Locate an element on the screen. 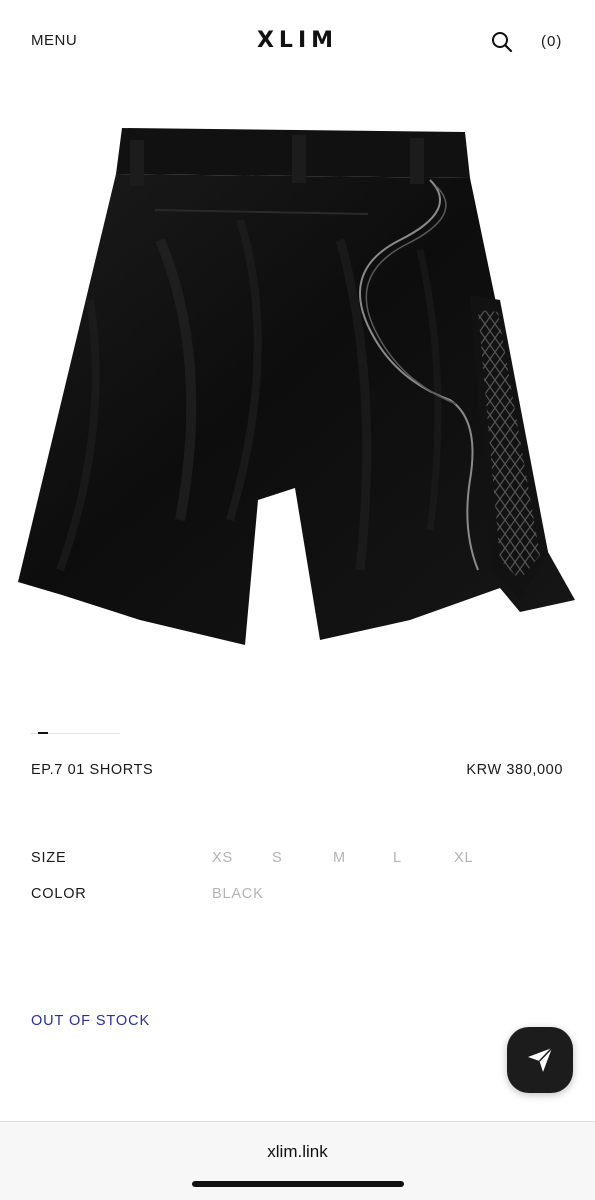 The width and height of the screenshot is (595, 1200). size-label: SIZE is located at coordinates (49, 858).